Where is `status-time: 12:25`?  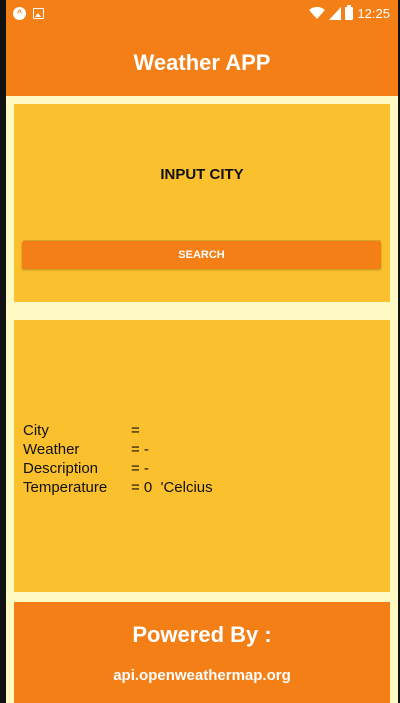 status-time: 12:25 is located at coordinates (373, 13).